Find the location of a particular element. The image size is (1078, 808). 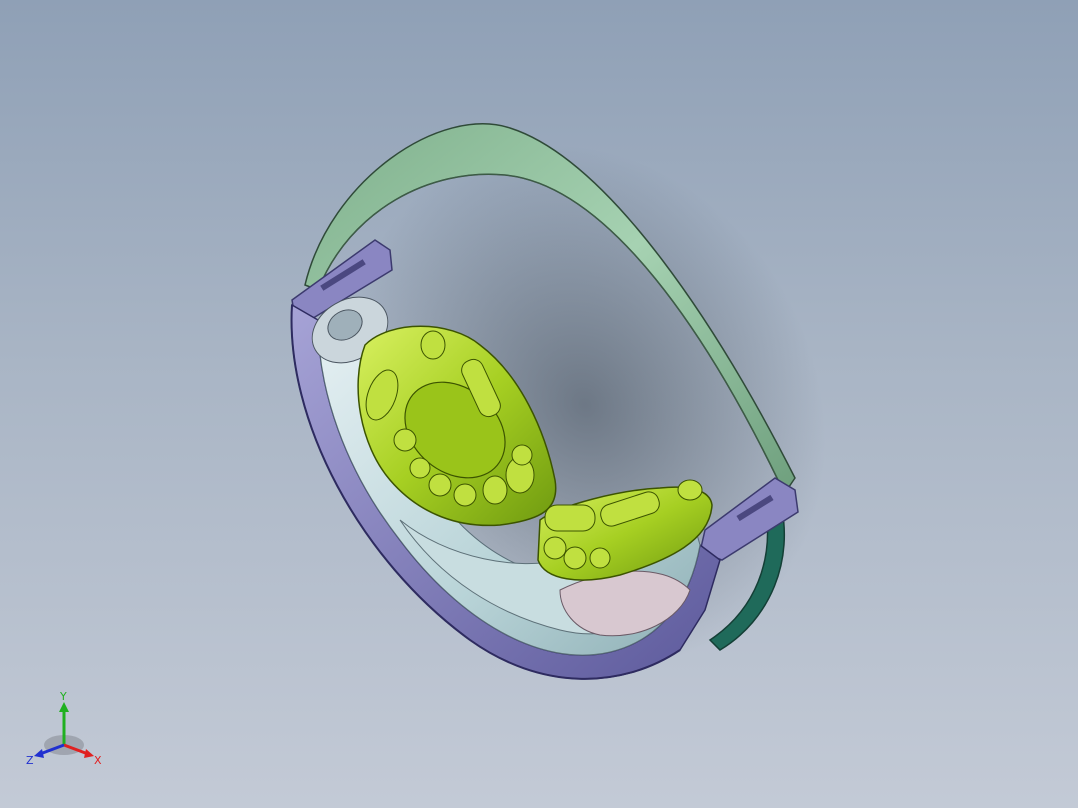

triad-y-arrow is located at coordinates (64, 707).